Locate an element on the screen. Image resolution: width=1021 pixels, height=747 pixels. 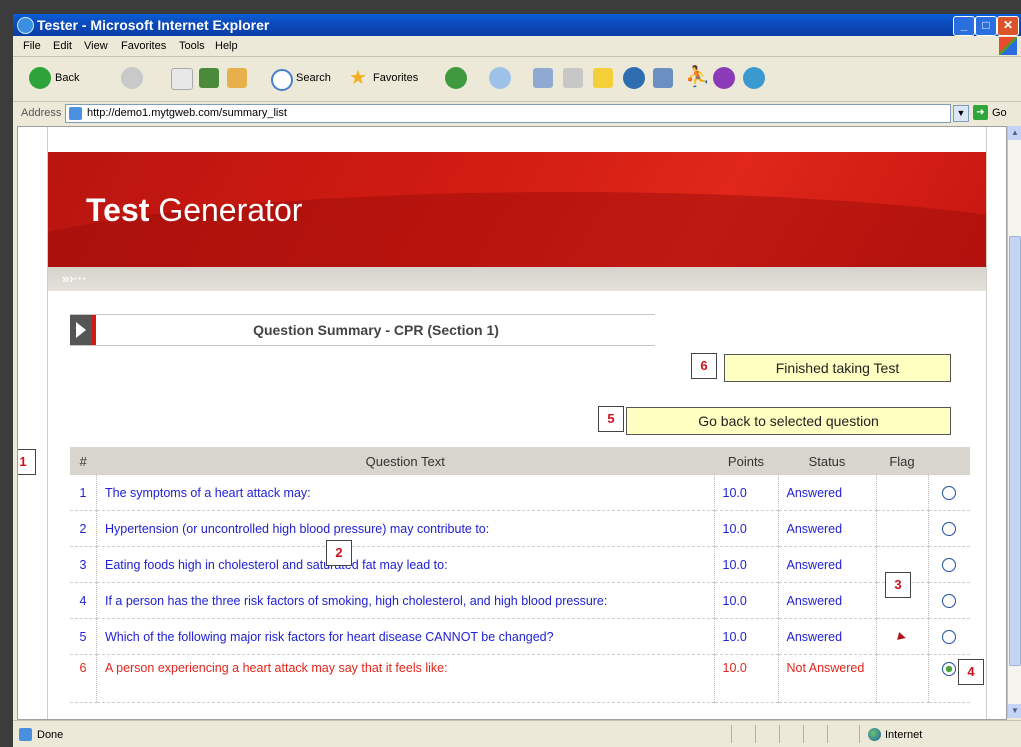
minimize-button: _ is located at coordinates (964, 26).